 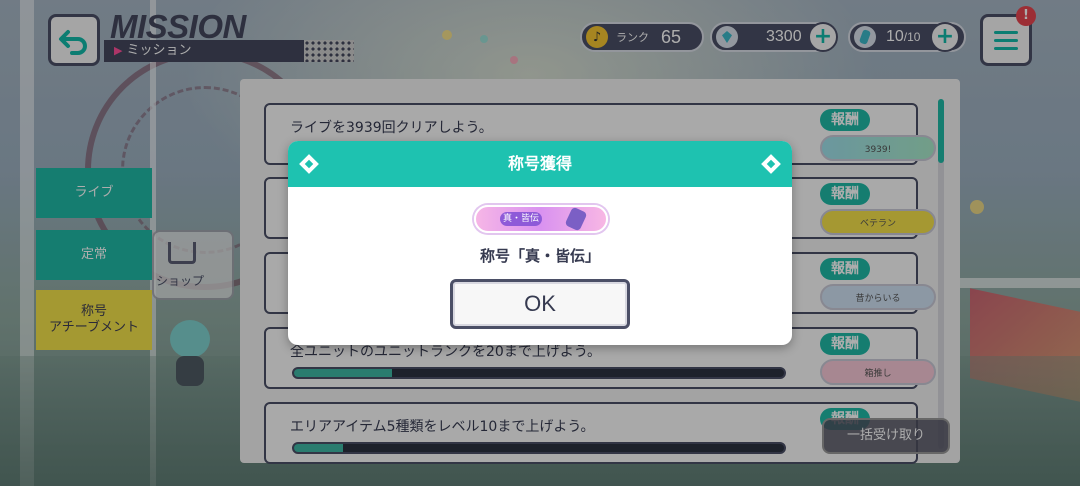 I want to click on title-badge-text: 真・皆伝, so click(x=521, y=219).